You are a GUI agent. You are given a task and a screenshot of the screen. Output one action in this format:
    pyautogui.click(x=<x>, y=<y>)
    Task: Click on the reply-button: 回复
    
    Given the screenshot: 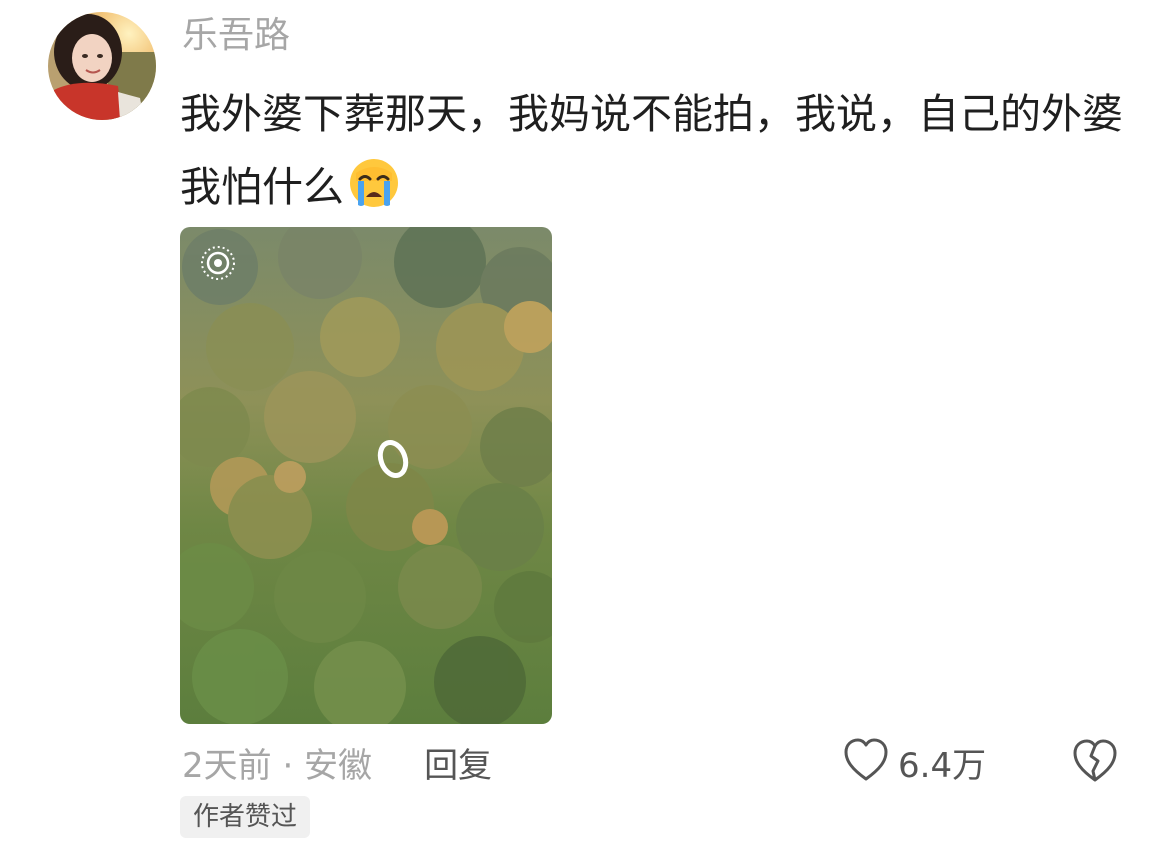 What is the action you would take?
    pyautogui.click(x=458, y=762)
    